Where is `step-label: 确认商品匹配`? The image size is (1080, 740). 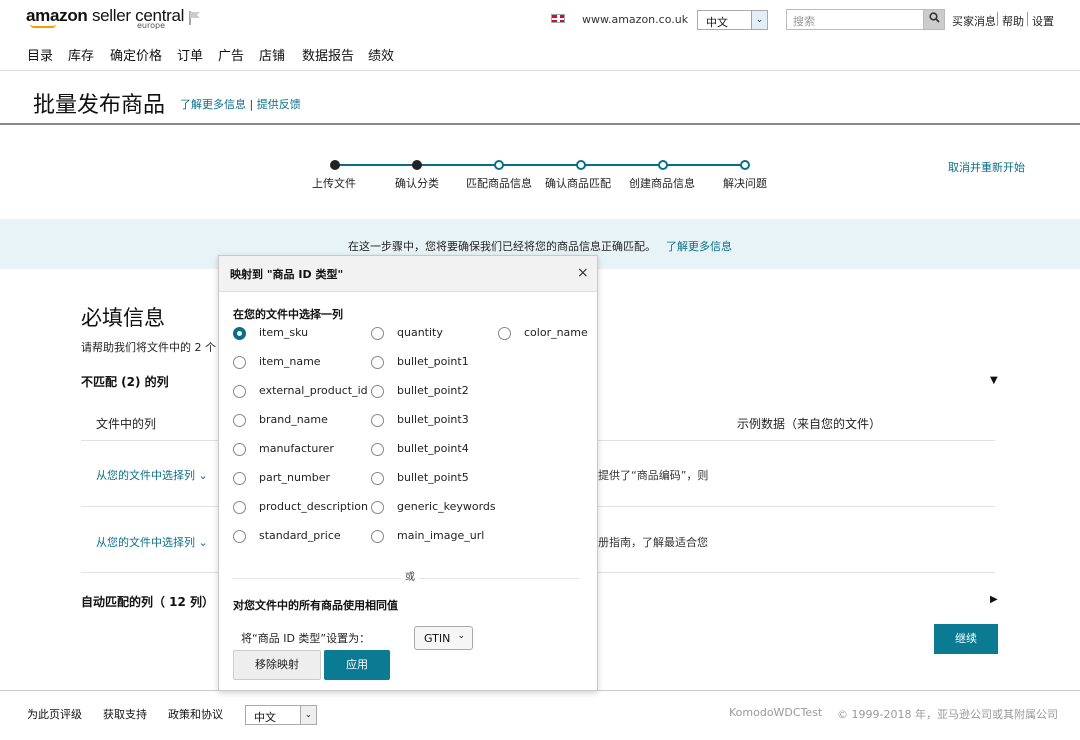 step-label: 确认商品匹配 is located at coordinates (578, 183).